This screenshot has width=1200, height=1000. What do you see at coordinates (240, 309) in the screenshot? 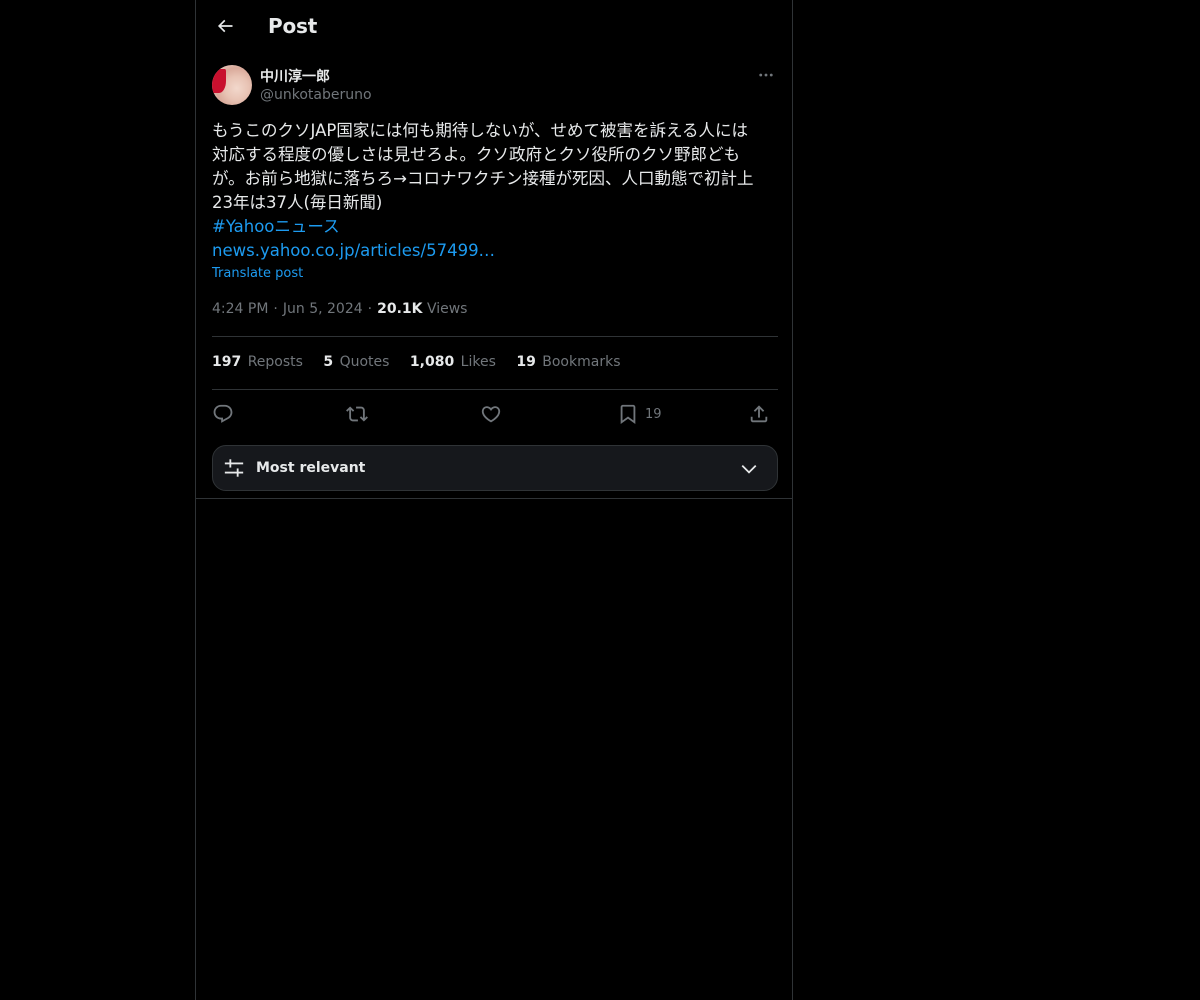
I see `tweet-time: 4:24 PM` at bounding box center [240, 309].